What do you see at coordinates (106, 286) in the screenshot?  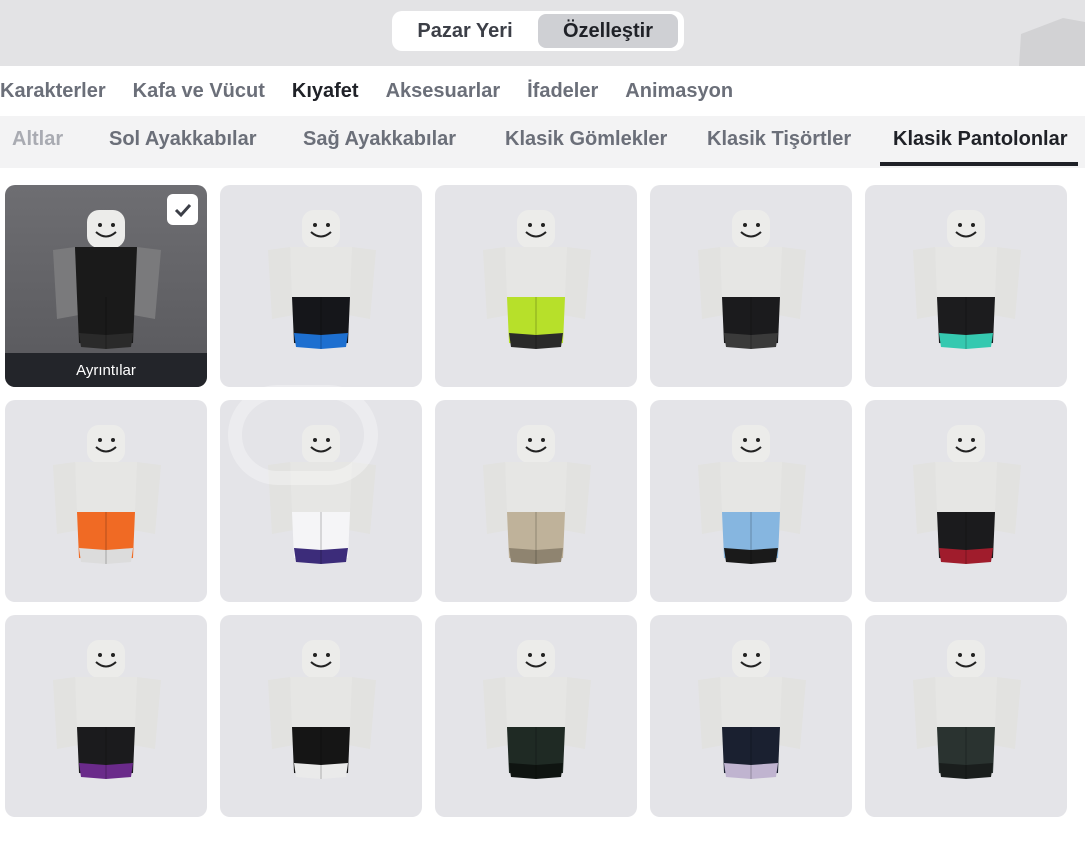 I see `item-card: Ayrıntılar` at bounding box center [106, 286].